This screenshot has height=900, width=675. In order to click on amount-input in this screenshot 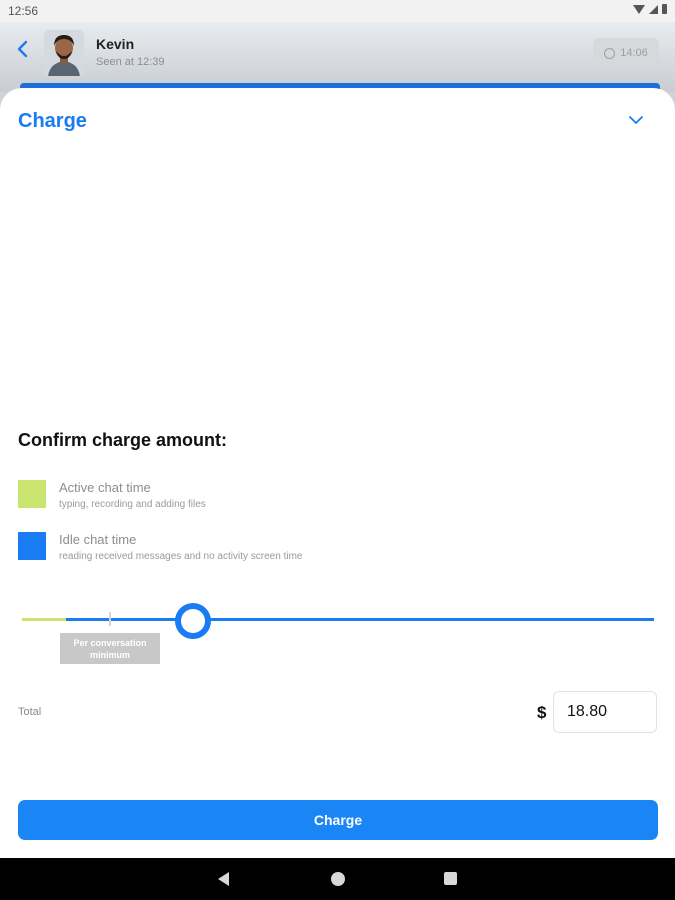, I will do `click(605, 712)`.